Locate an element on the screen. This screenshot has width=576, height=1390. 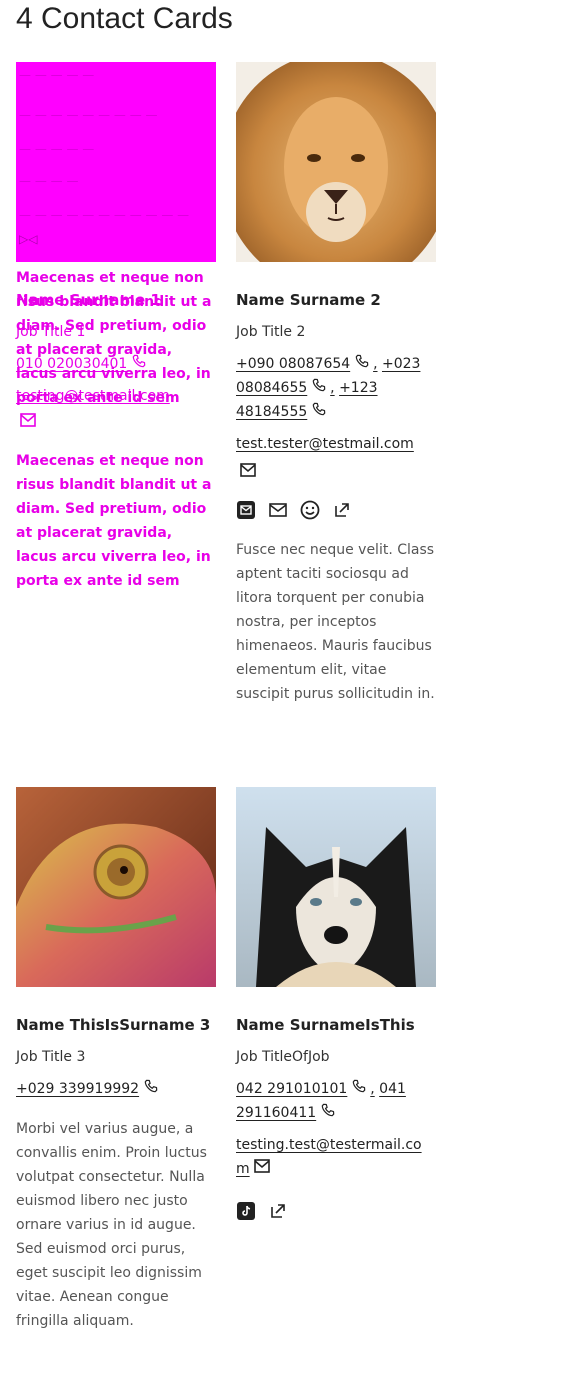
phone-line: 010 020030401 is located at coordinates (116, 364).